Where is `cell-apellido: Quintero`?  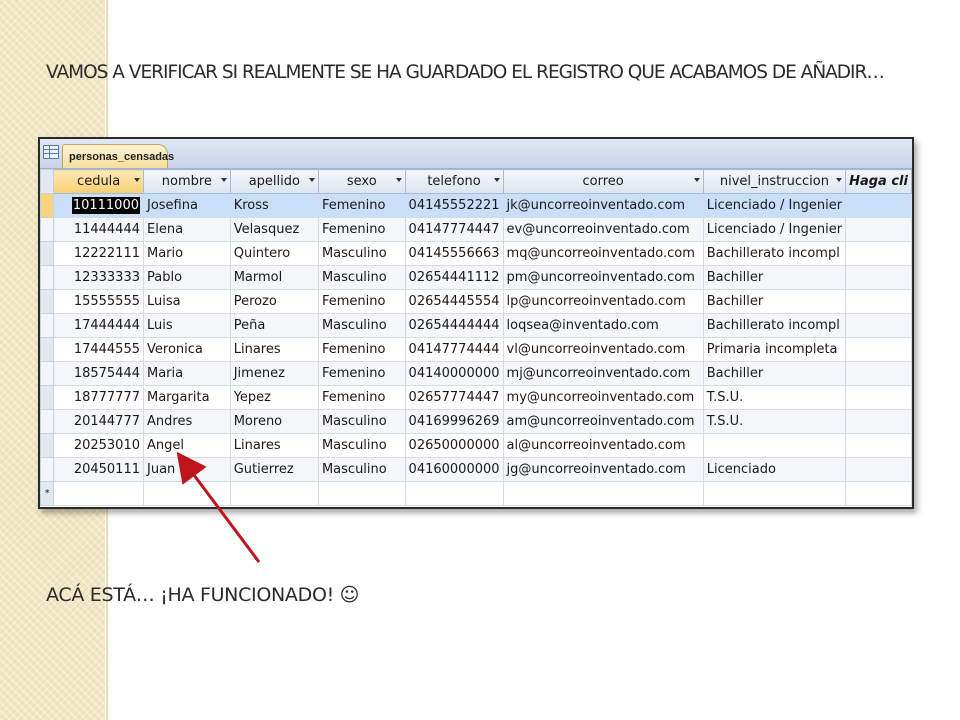
cell-apellido: Quintero is located at coordinates (274, 253).